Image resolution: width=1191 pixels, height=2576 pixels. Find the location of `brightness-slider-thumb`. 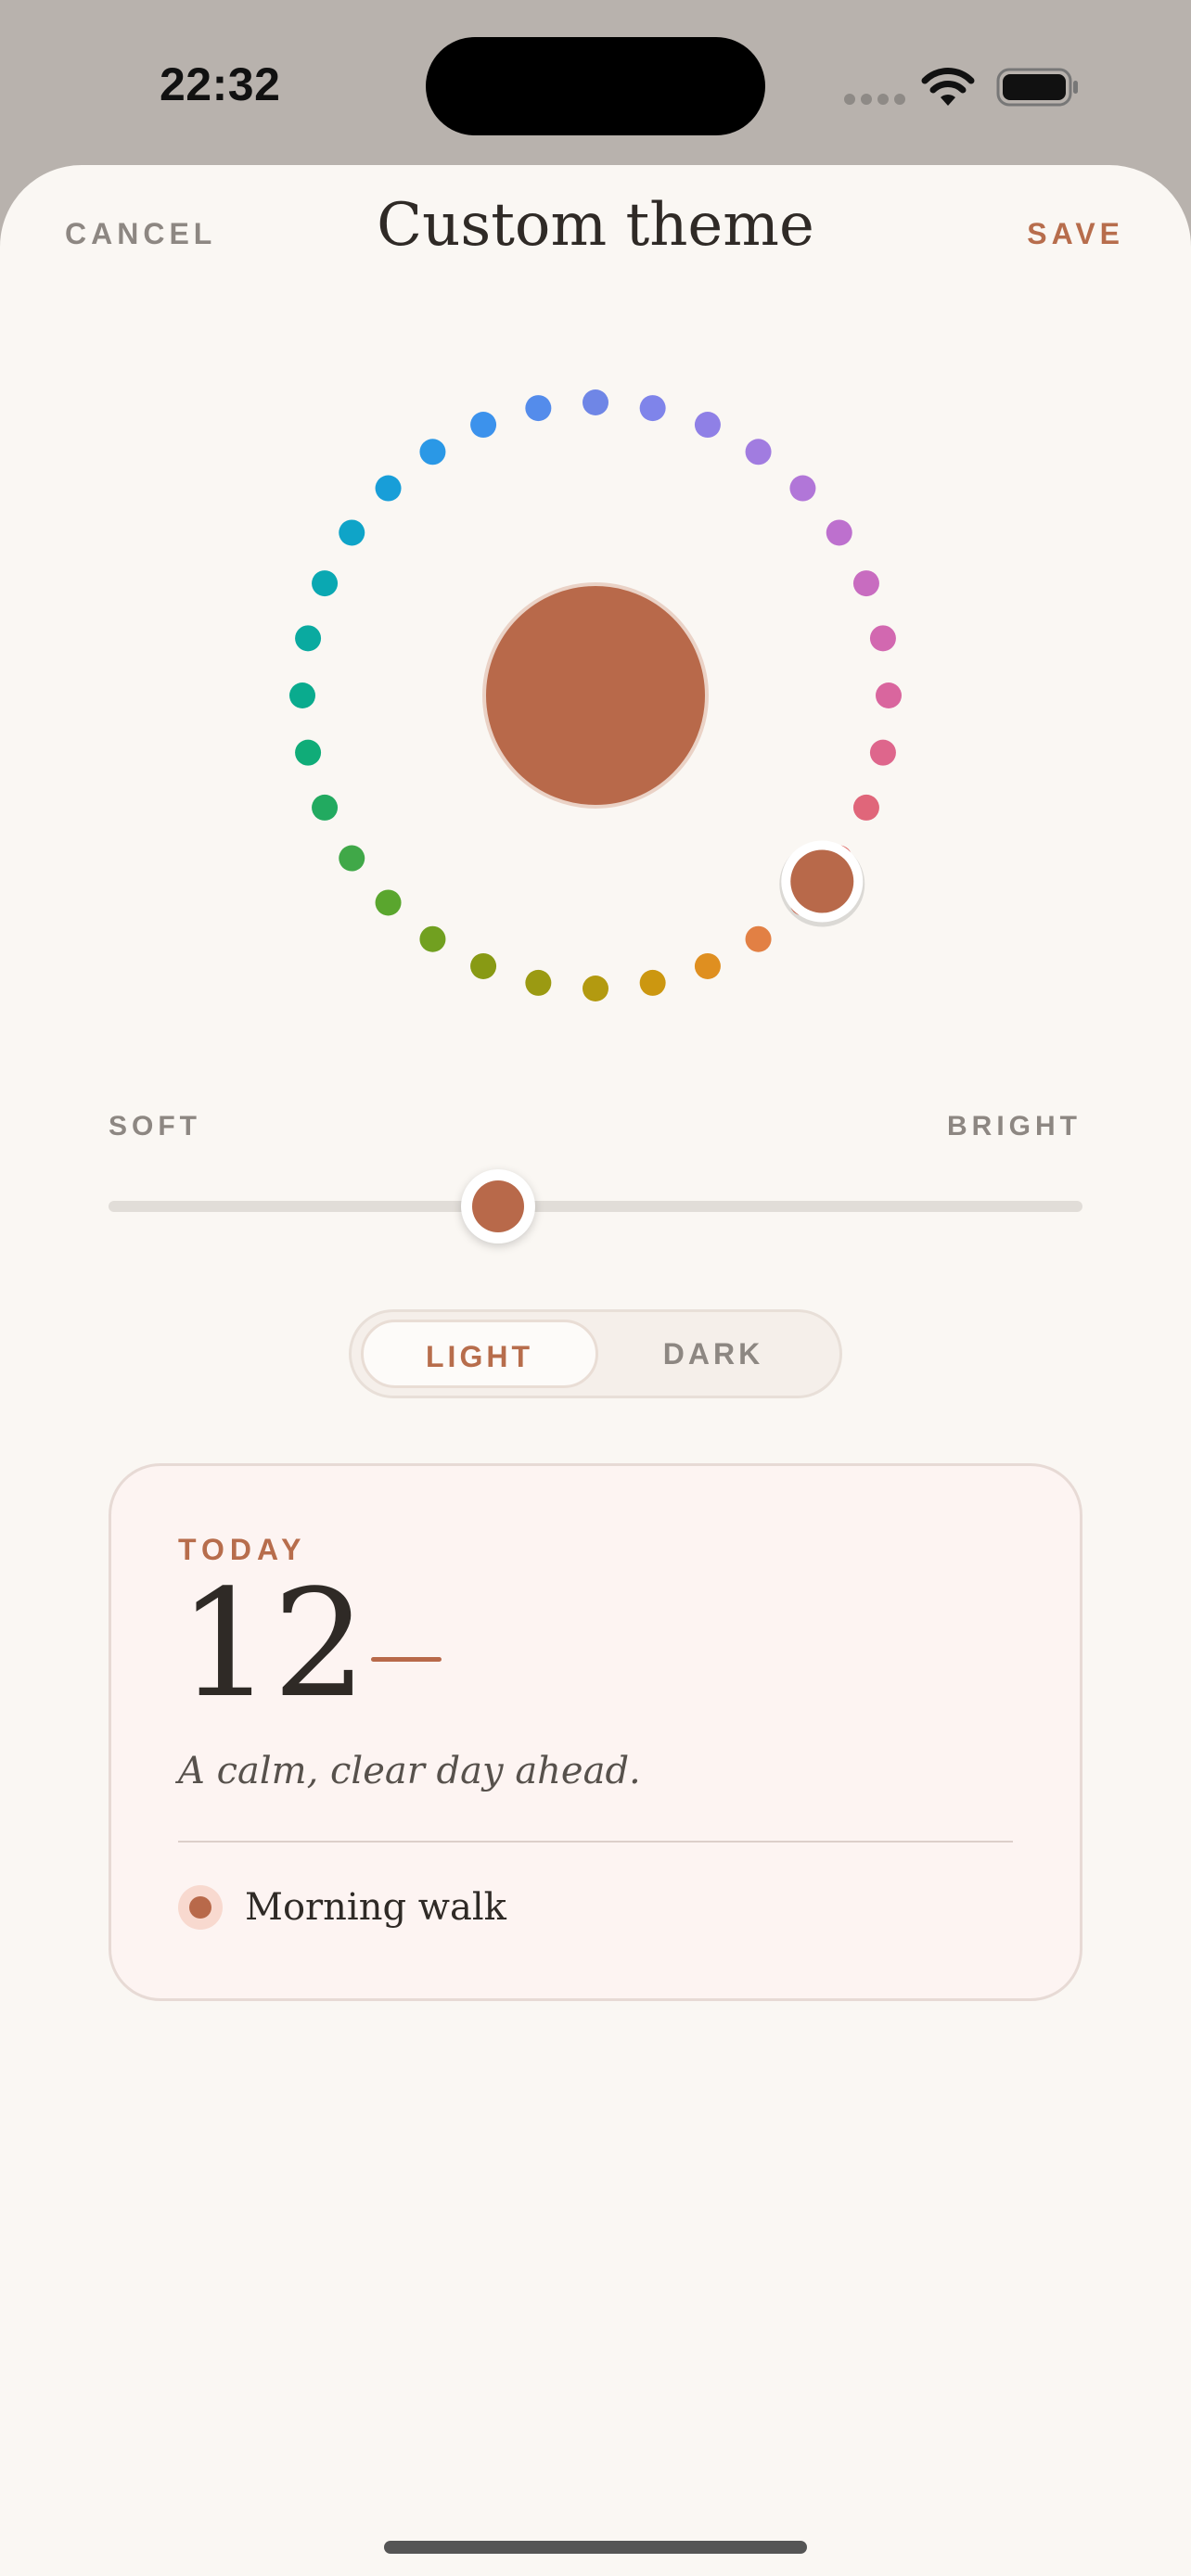

brightness-slider-thumb is located at coordinates (498, 1206).